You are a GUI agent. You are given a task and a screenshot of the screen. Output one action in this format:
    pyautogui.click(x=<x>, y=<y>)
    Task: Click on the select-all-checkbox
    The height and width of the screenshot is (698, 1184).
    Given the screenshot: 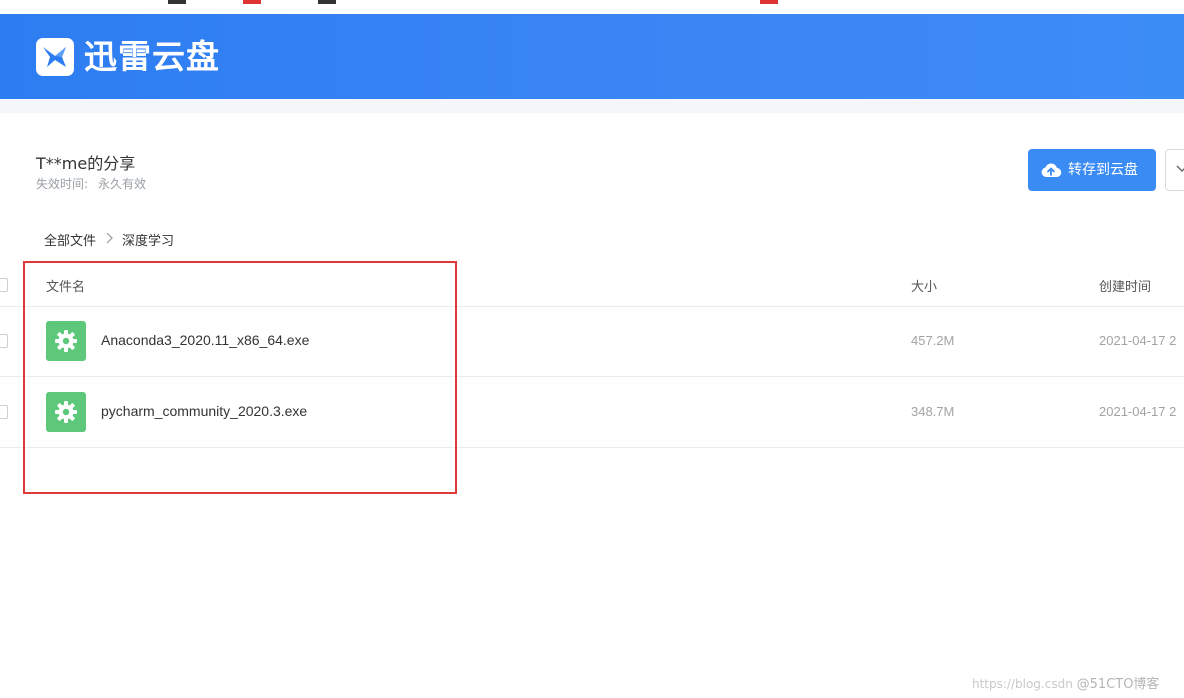 What is the action you would take?
    pyautogui.click(x=4, y=285)
    